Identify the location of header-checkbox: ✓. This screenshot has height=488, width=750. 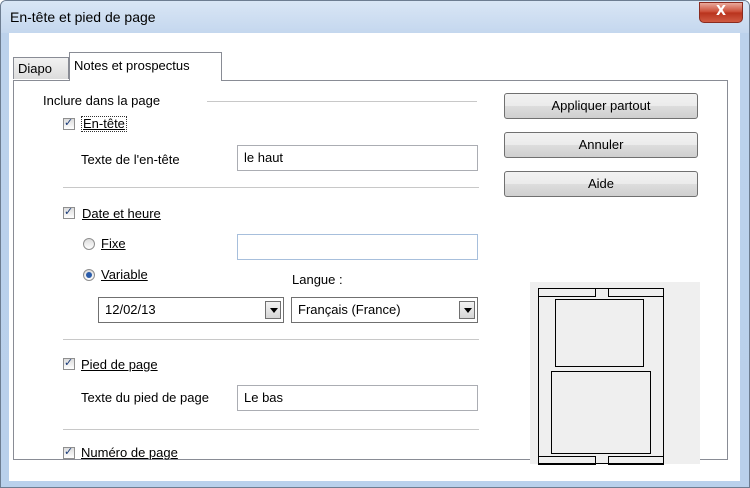
(69, 123).